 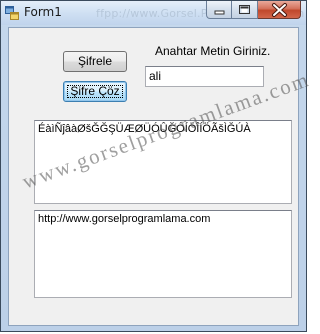 I want to click on window-title: Form1, so click(x=43, y=12).